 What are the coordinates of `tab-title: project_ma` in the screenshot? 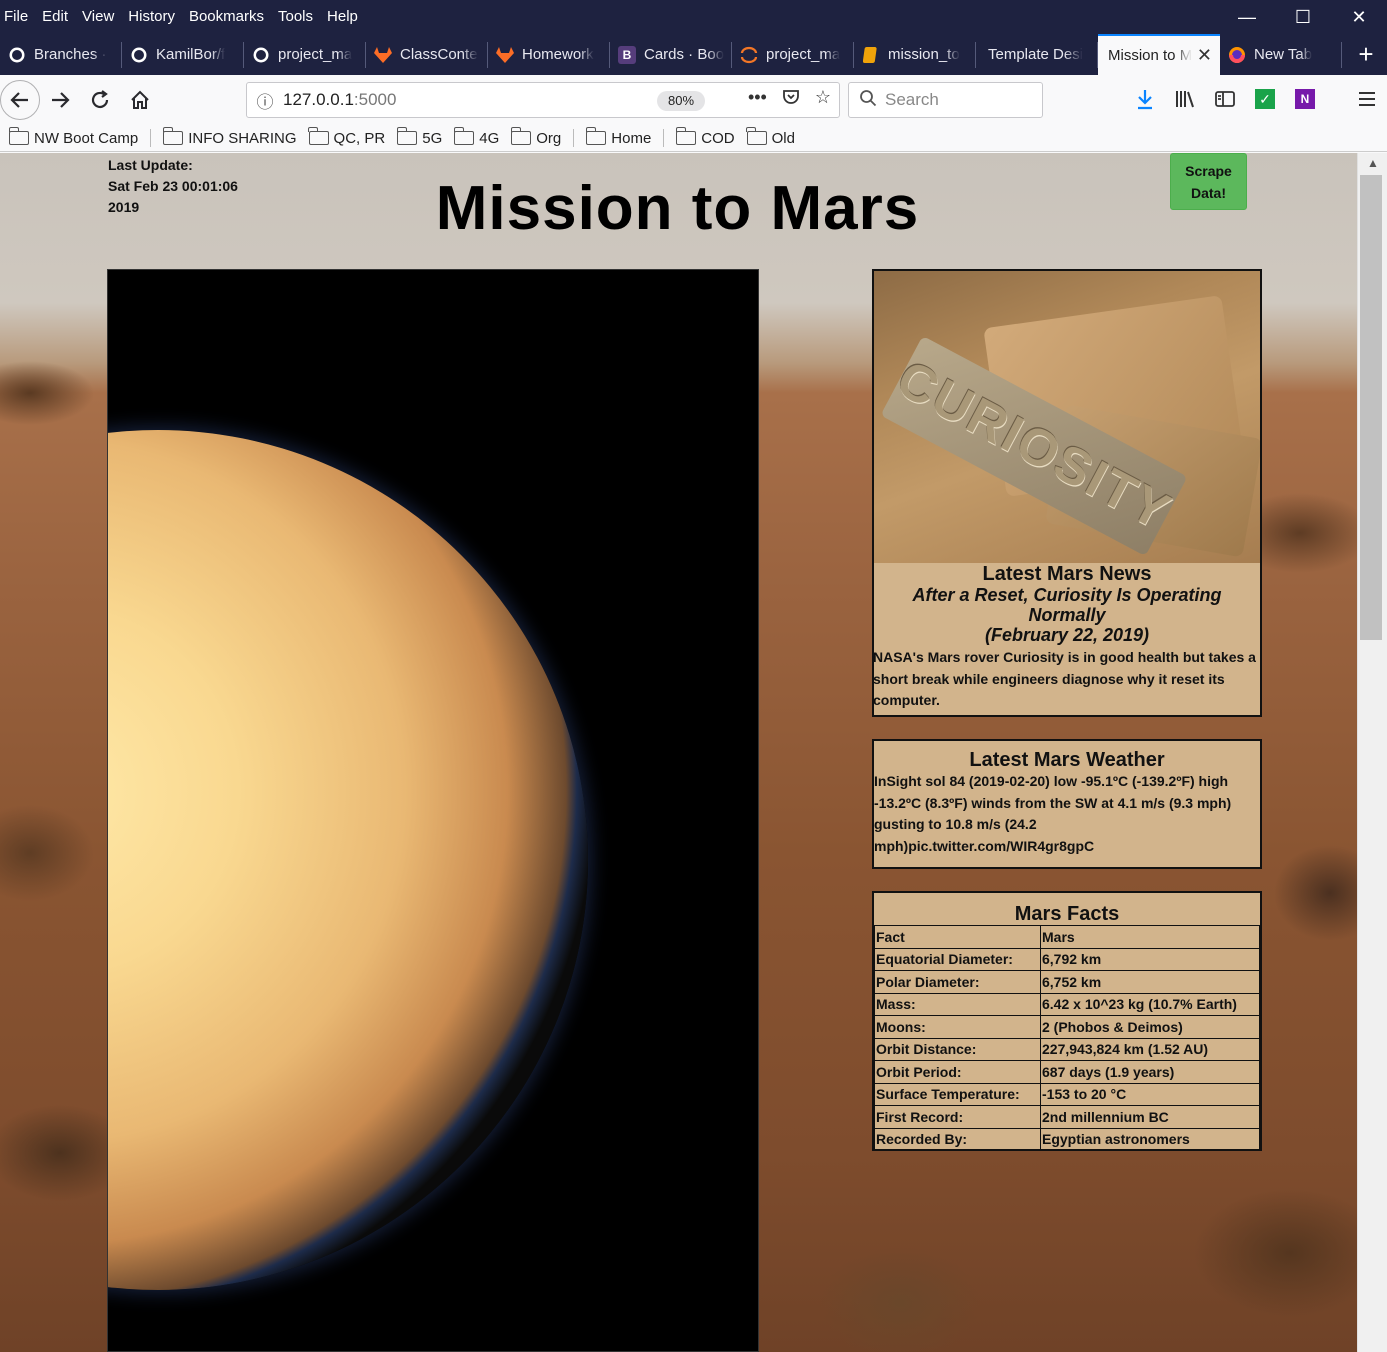 It's located at (803, 54).